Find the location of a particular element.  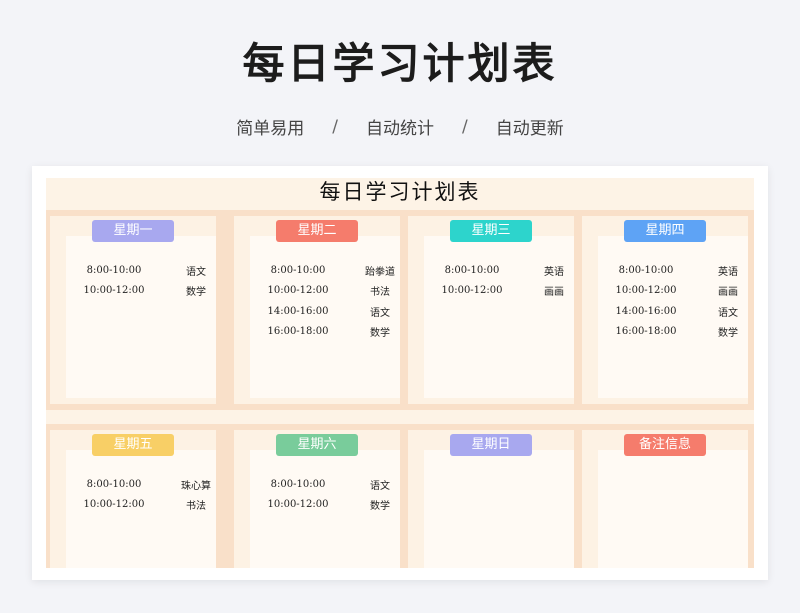

schedule-entry: 8:00-10:00 珠心算 is located at coordinates (133, 484).